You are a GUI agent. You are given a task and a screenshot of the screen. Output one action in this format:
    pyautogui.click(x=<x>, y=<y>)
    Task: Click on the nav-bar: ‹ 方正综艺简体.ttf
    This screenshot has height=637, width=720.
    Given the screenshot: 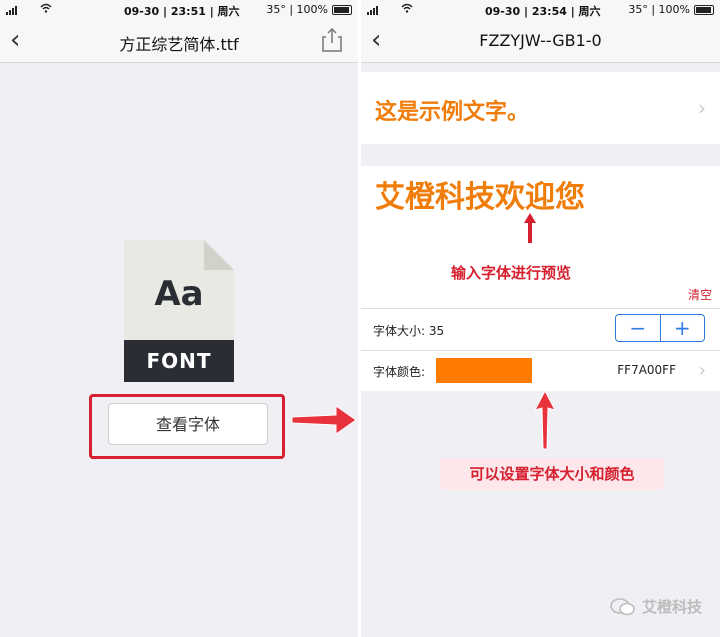 What is the action you would take?
    pyautogui.click(x=179, y=41)
    